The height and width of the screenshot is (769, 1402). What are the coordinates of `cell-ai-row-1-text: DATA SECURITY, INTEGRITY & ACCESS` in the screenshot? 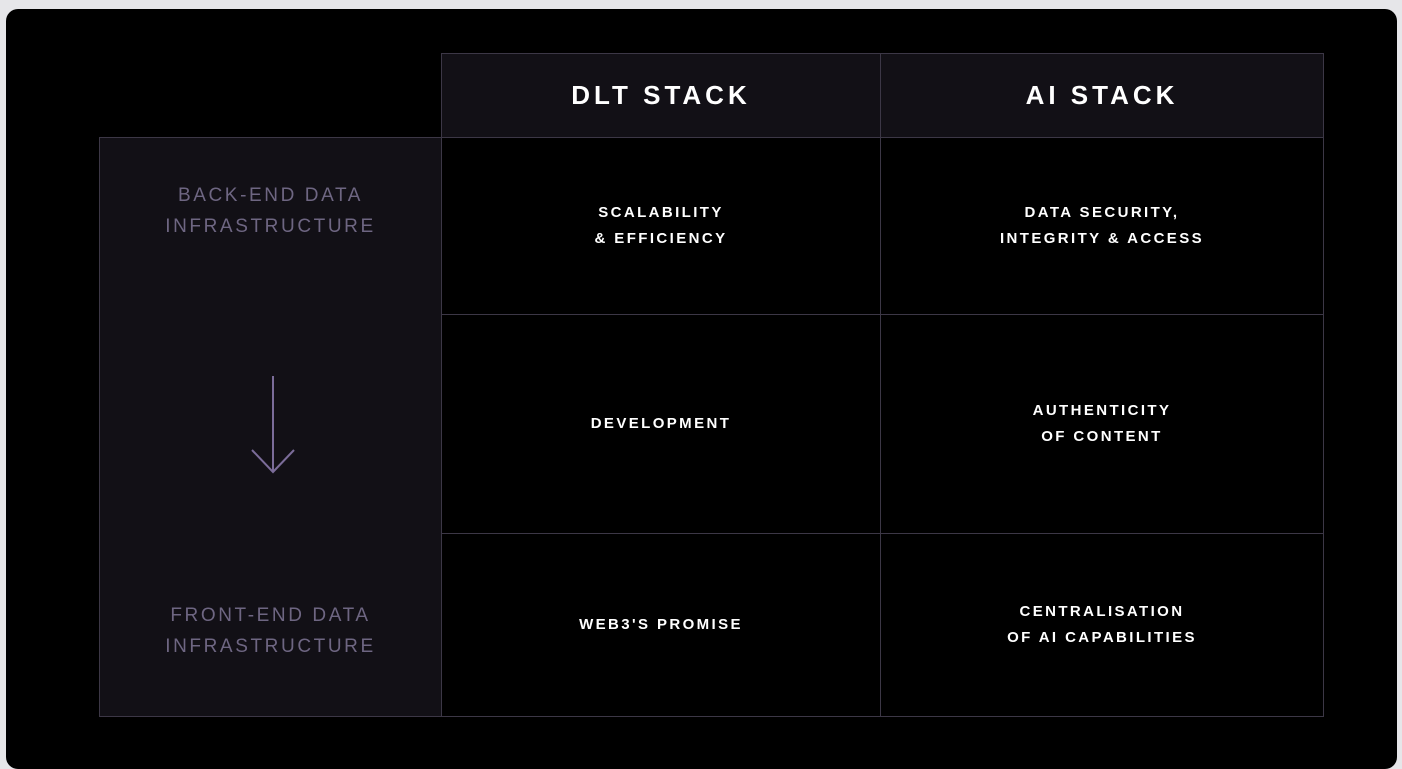 It's located at (1102, 225).